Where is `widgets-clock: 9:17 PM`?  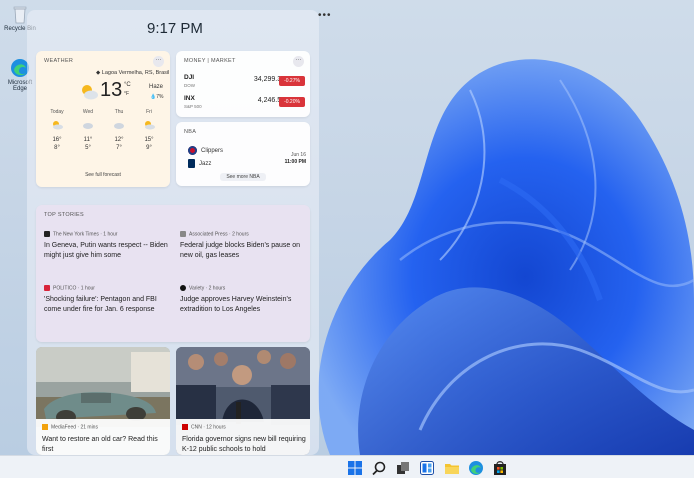
widgets-clock: 9:17 PM is located at coordinates (175, 28).